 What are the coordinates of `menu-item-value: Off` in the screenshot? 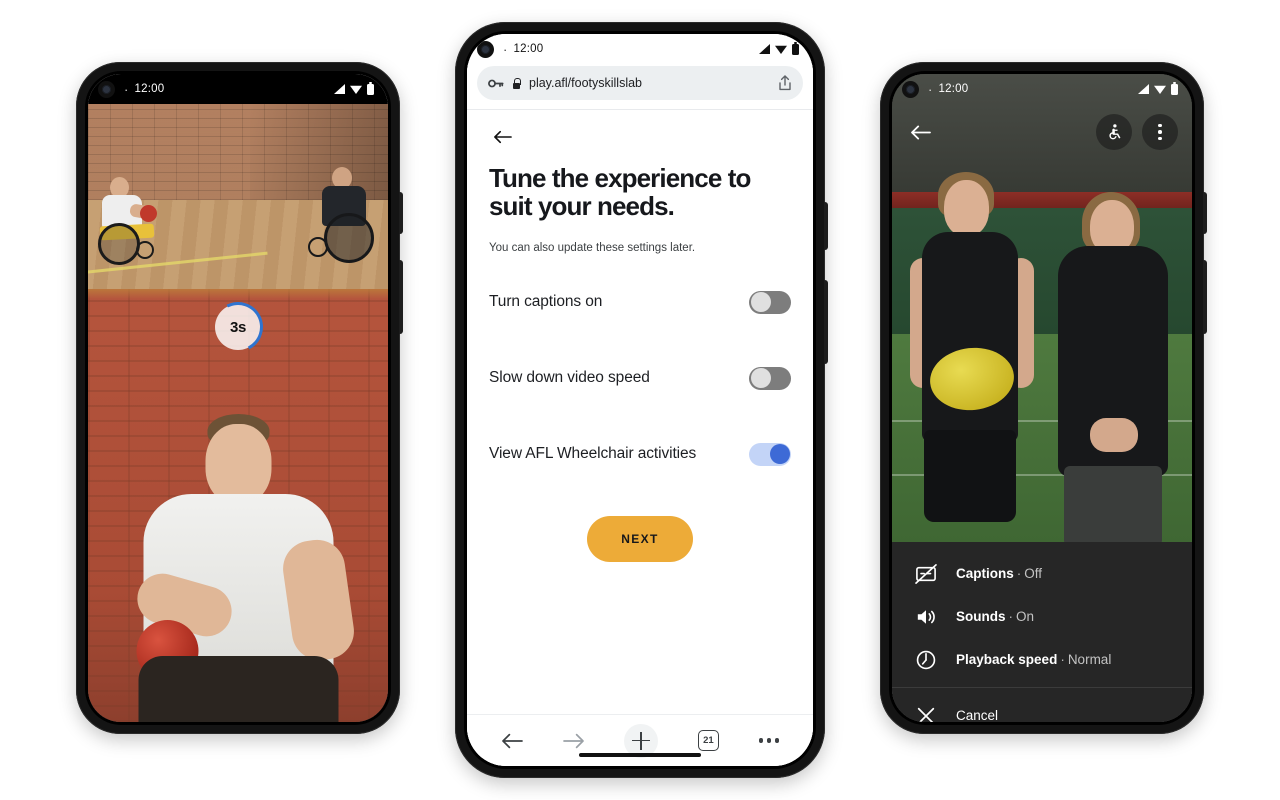 It's located at (1033, 573).